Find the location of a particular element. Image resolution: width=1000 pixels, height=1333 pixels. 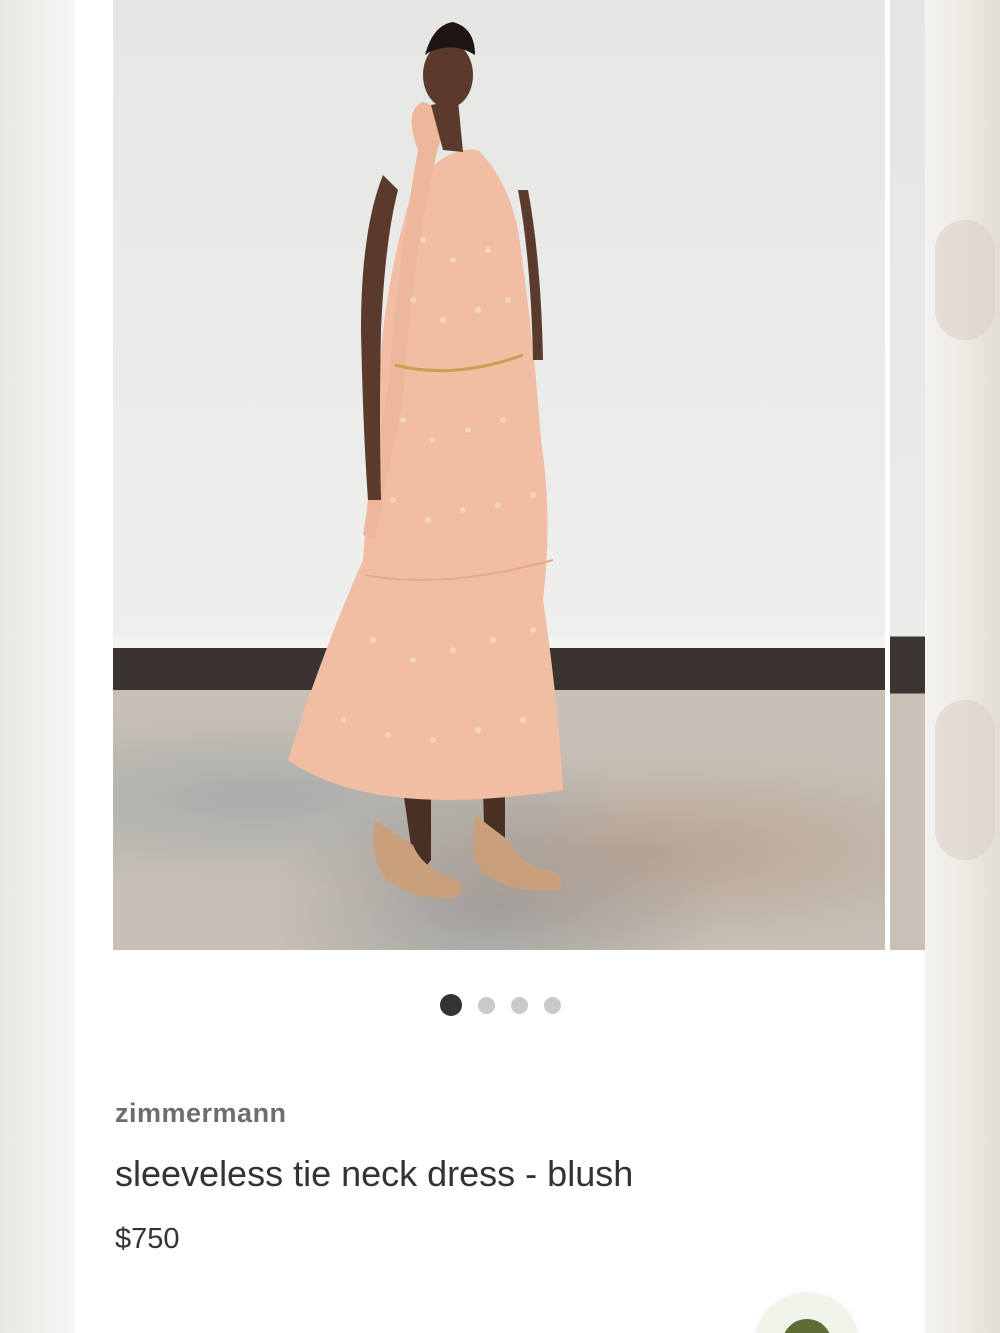

product-brand: zimmermann is located at coordinates (201, 1113).